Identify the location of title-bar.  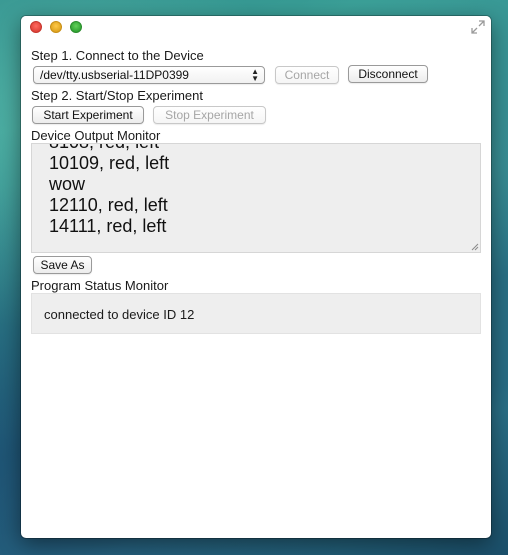
(256, 27).